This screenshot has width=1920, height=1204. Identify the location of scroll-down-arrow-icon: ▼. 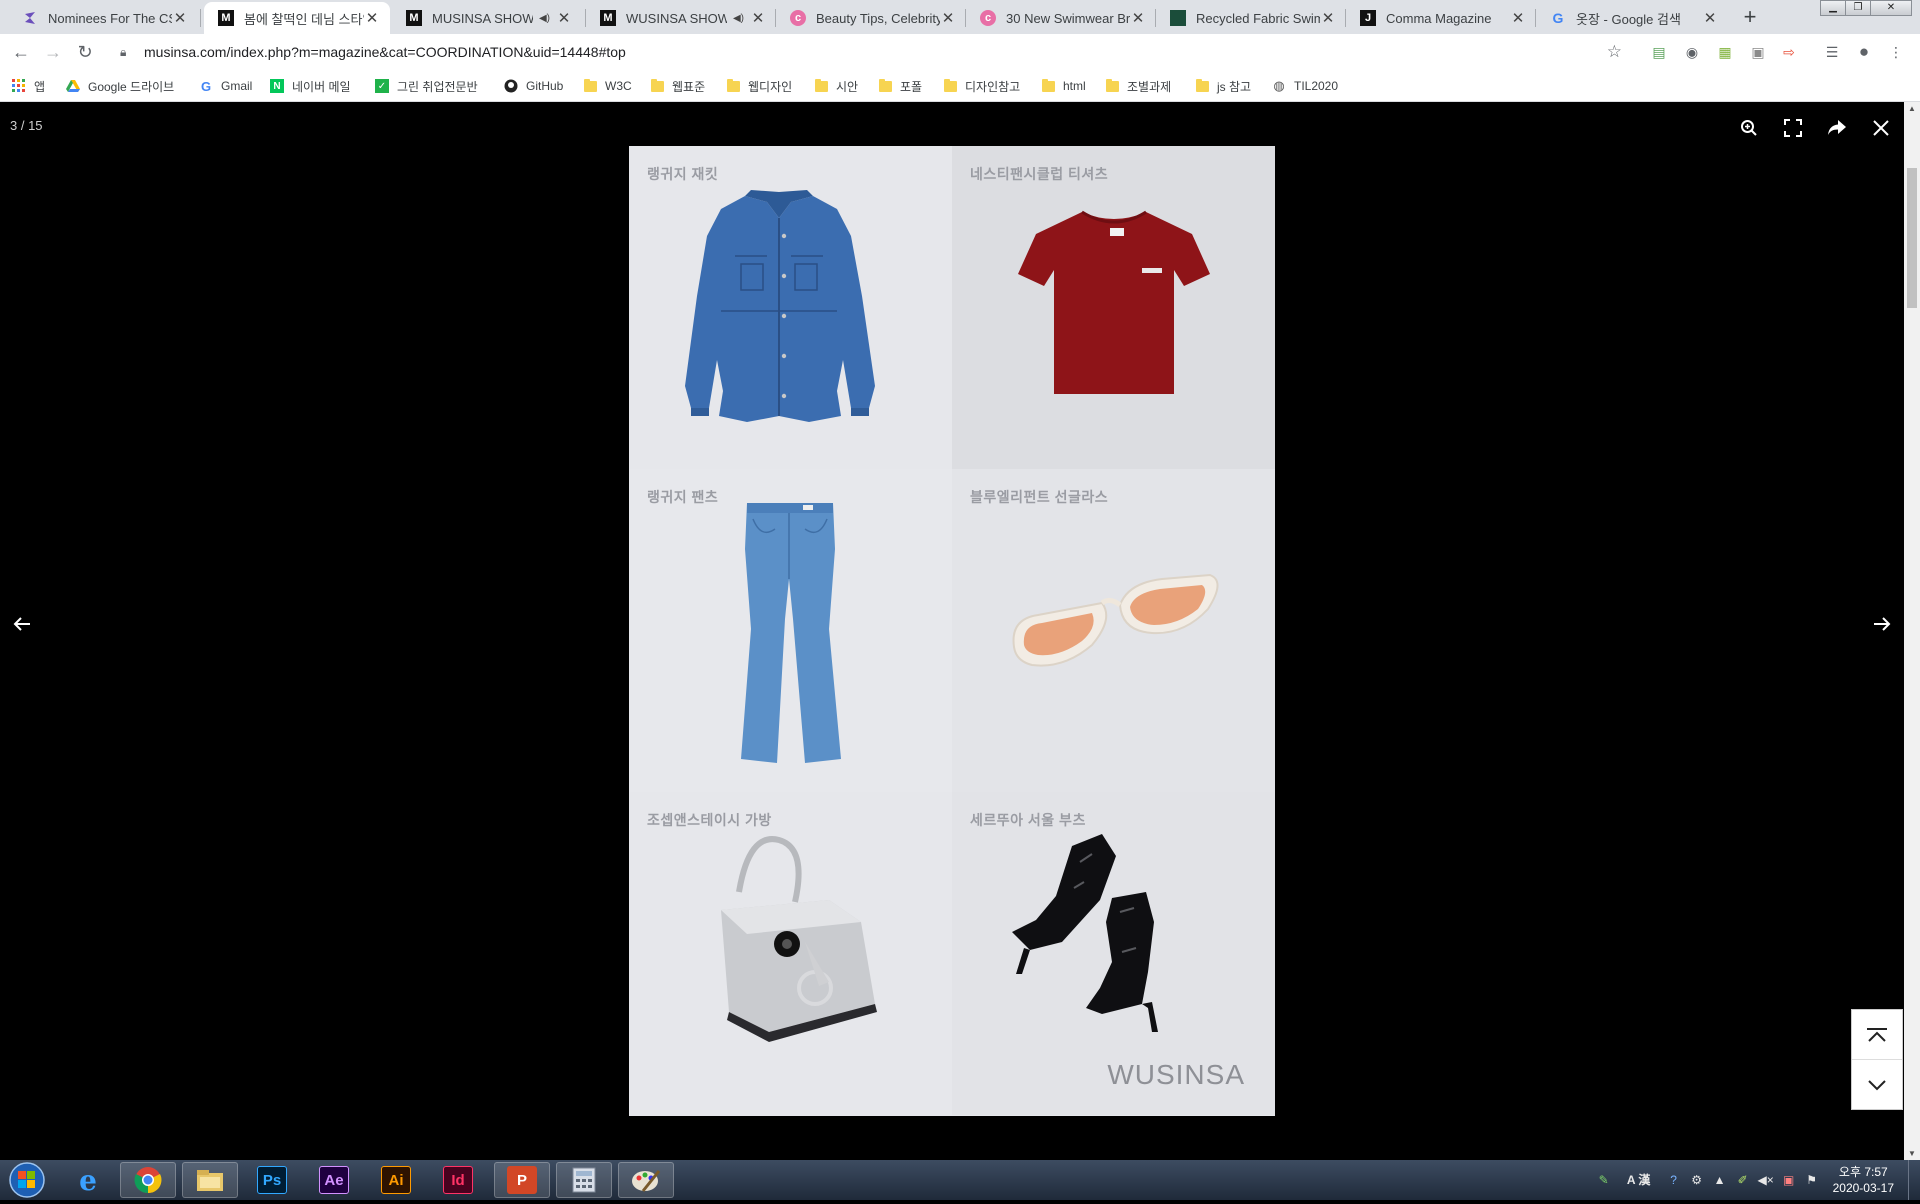
(1912, 1153).